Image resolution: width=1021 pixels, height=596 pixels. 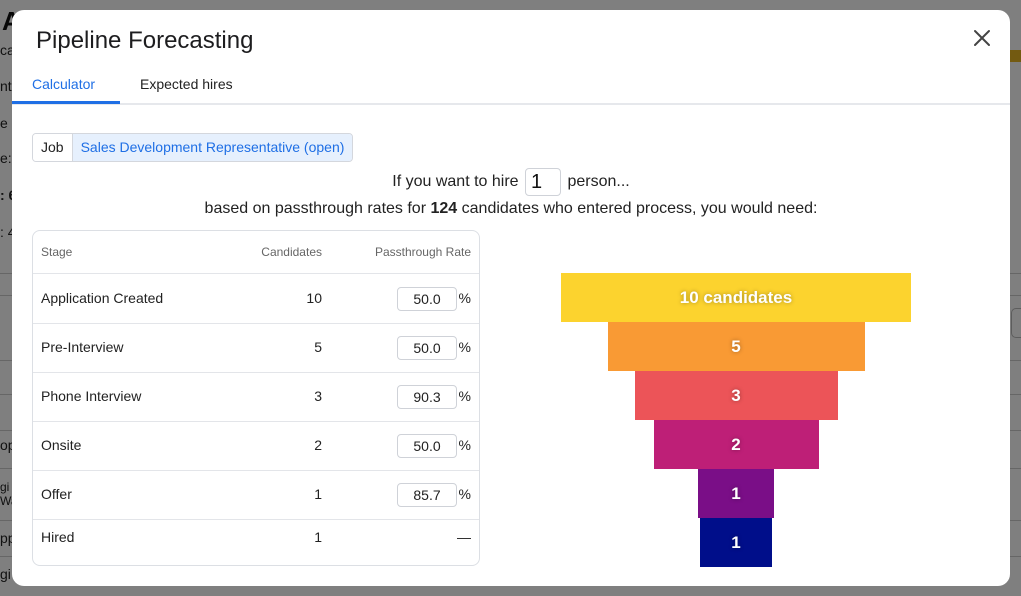 I want to click on close-icon, so click(x=982, y=38).